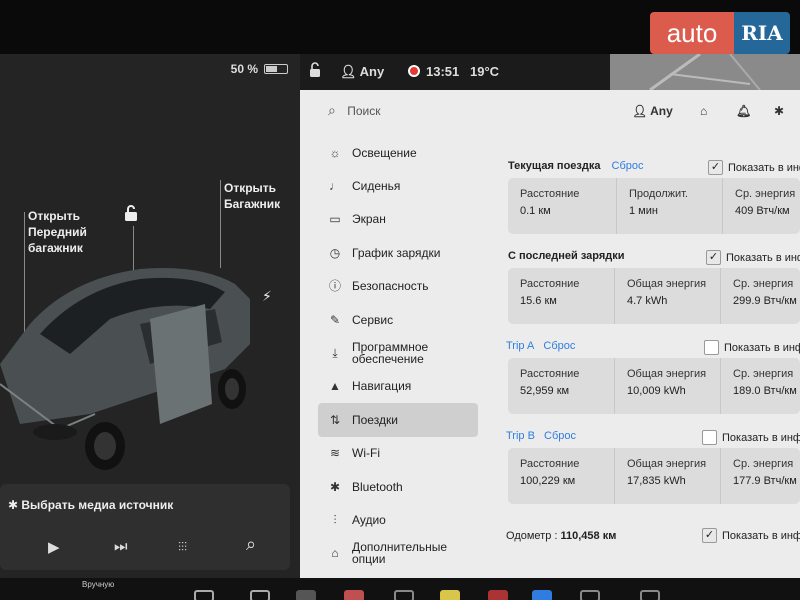 This screenshot has height=600, width=800. I want to click on stat-value: 177.9 Втч/км, so click(765, 481).